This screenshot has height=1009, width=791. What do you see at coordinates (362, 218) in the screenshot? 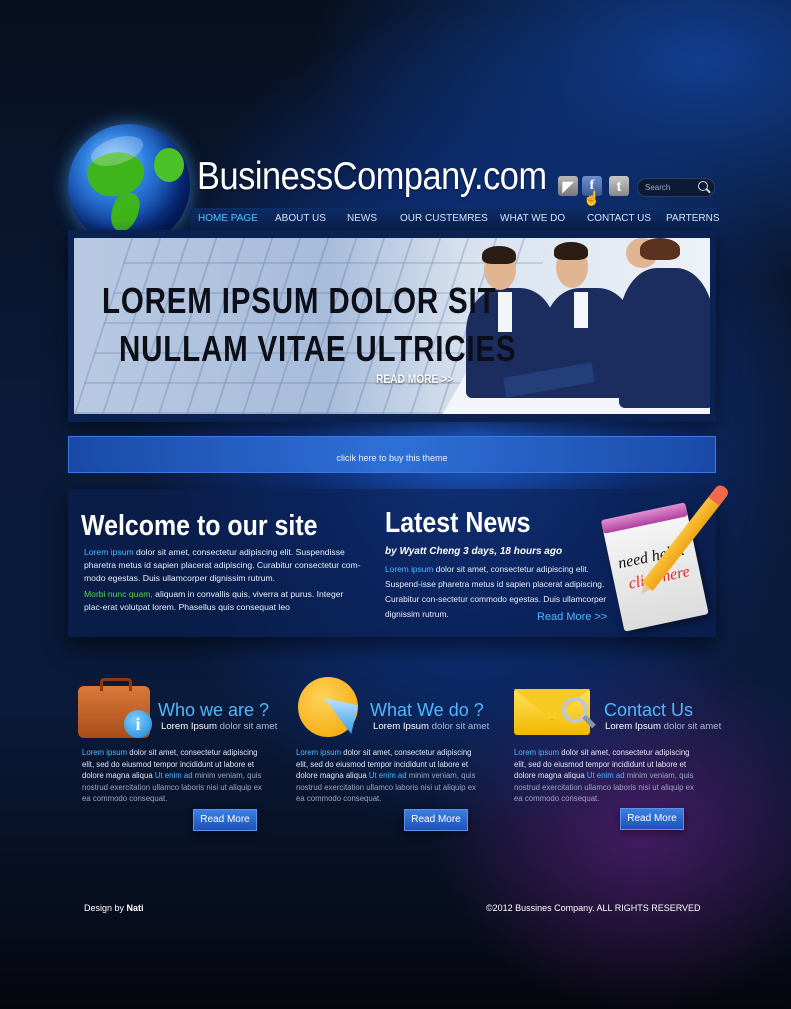
I see `nav-news: NEWS` at bounding box center [362, 218].